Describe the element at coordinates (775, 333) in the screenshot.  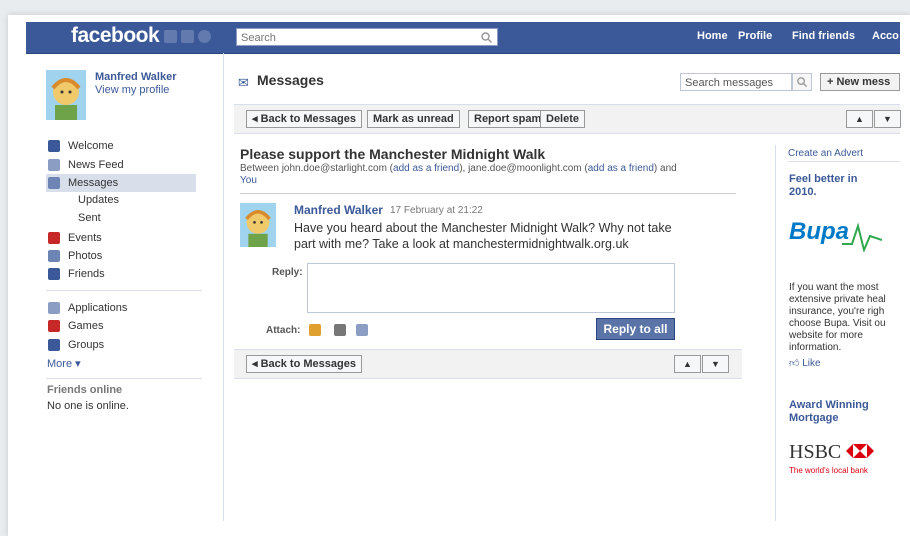
I see `ads-divider` at that location.